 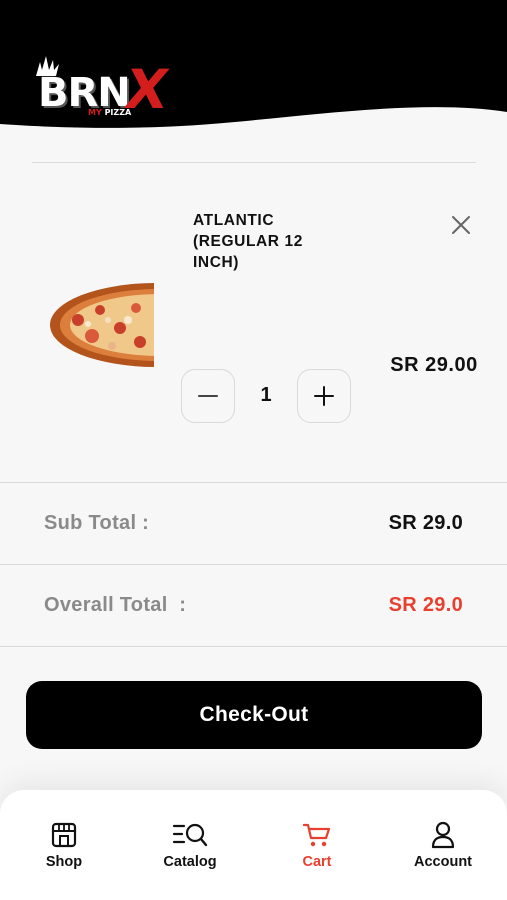 I want to click on minus-icon, so click(x=208, y=396).